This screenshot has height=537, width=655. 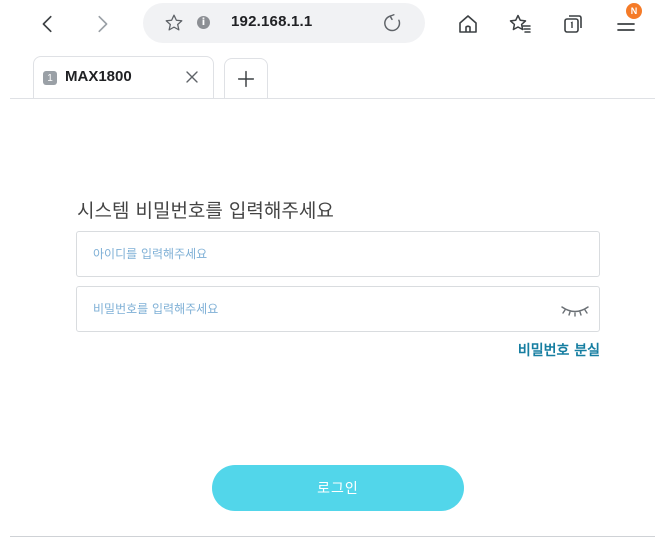 What do you see at coordinates (98, 76) in the screenshot?
I see `tab-title: MAX1800` at bounding box center [98, 76].